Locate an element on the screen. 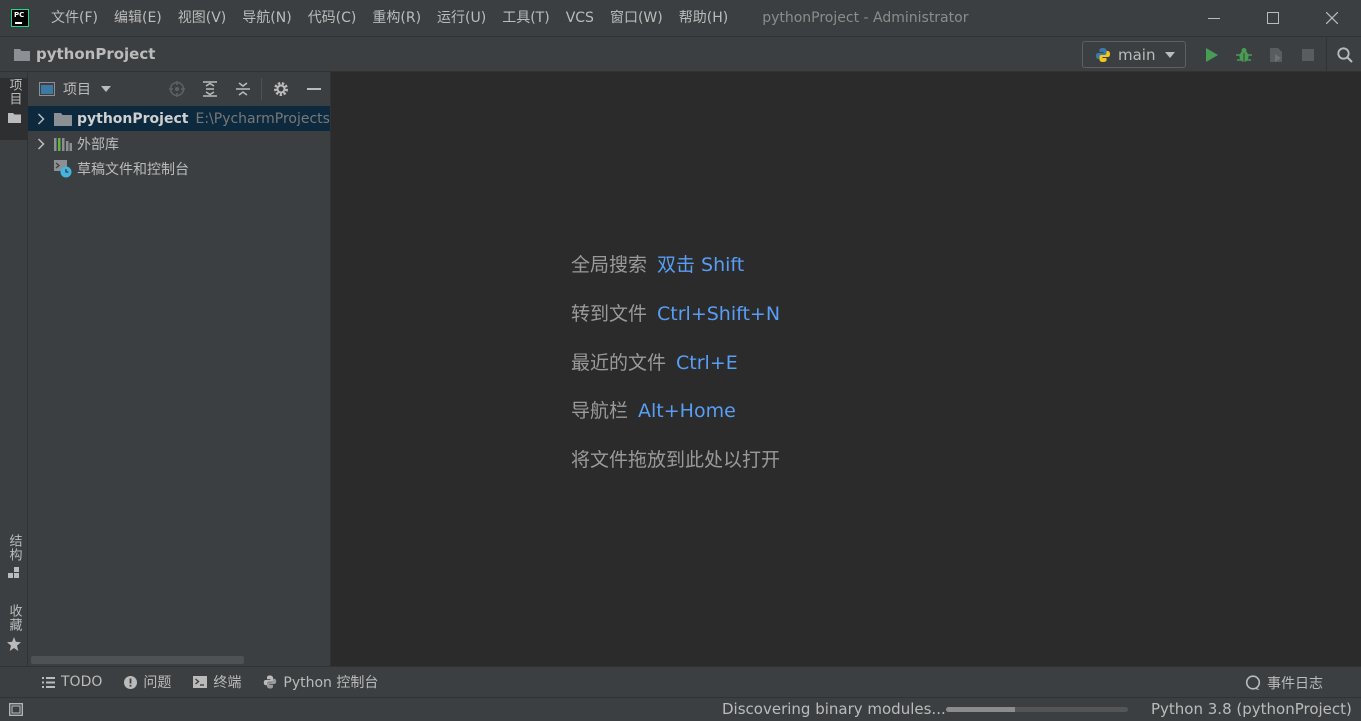 The width and height of the screenshot is (1361, 721). event-log-icon is located at coordinates (1253, 682).